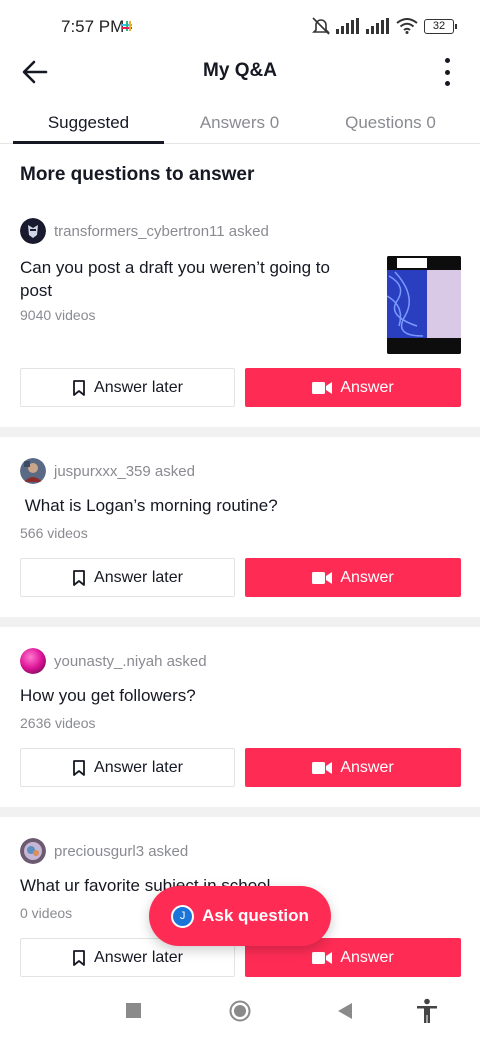 Image resolution: width=480 pixels, height=1040 pixels. I want to click on tab-suggested: Suggested, so click(88, 124).